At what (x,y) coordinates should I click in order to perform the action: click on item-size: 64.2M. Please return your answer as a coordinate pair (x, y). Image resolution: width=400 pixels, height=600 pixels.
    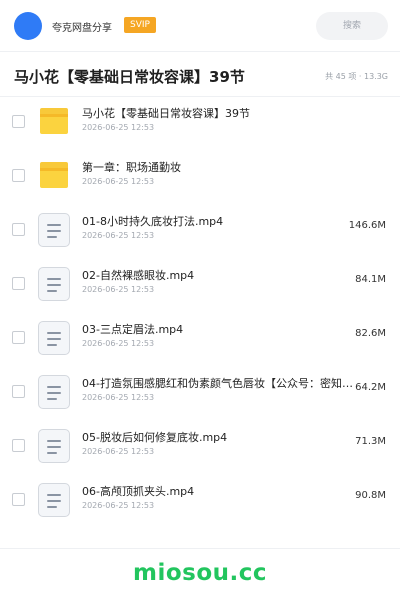
    Looking at the image, I should click on (370, 387).